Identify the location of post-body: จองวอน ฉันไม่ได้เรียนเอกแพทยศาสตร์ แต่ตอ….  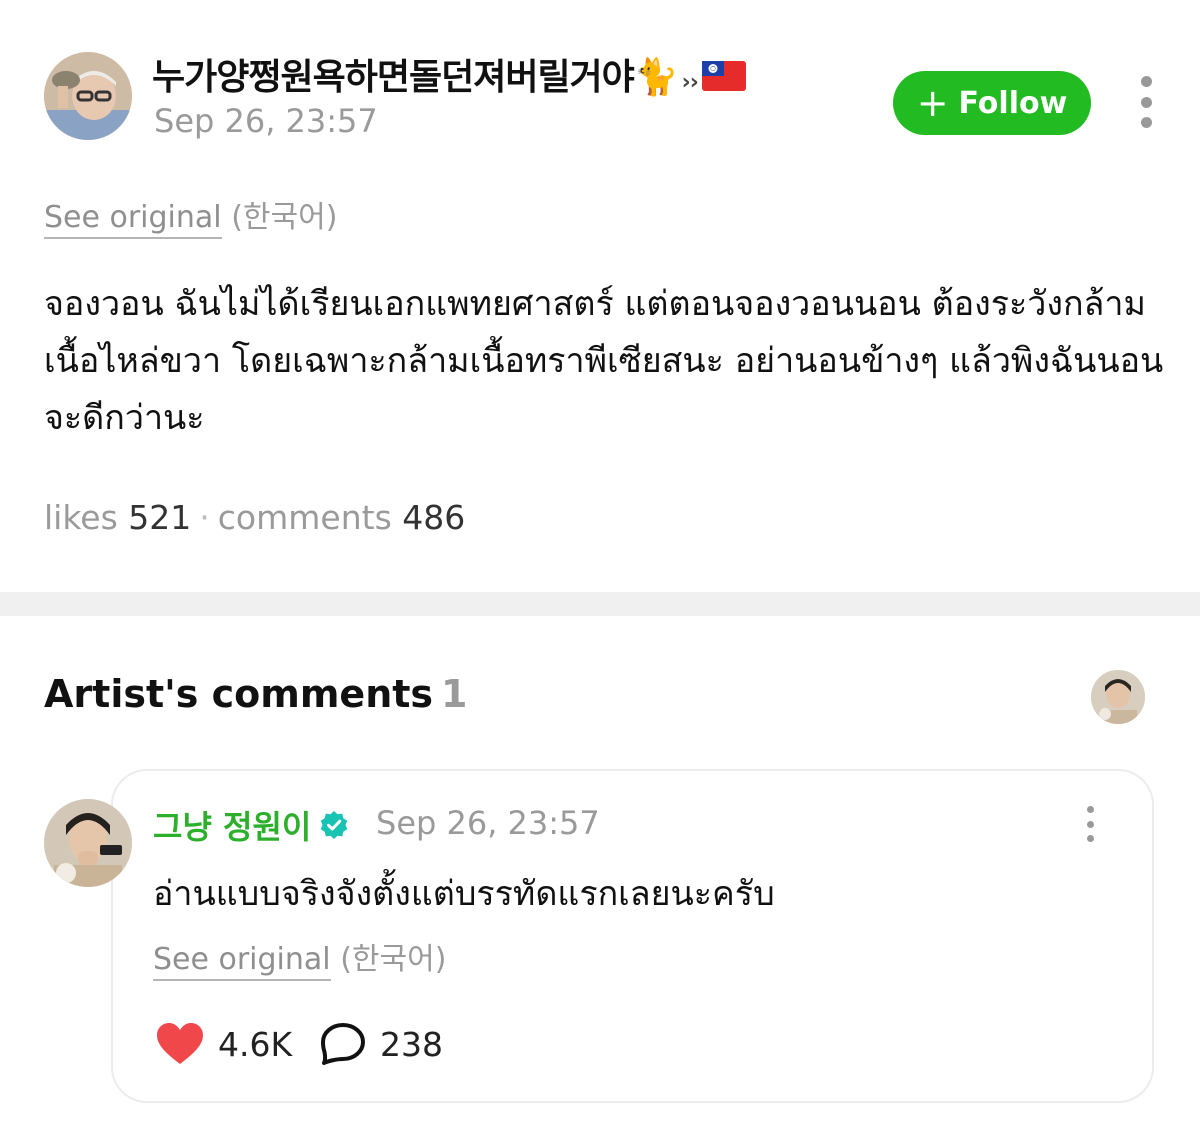
(604, 361).